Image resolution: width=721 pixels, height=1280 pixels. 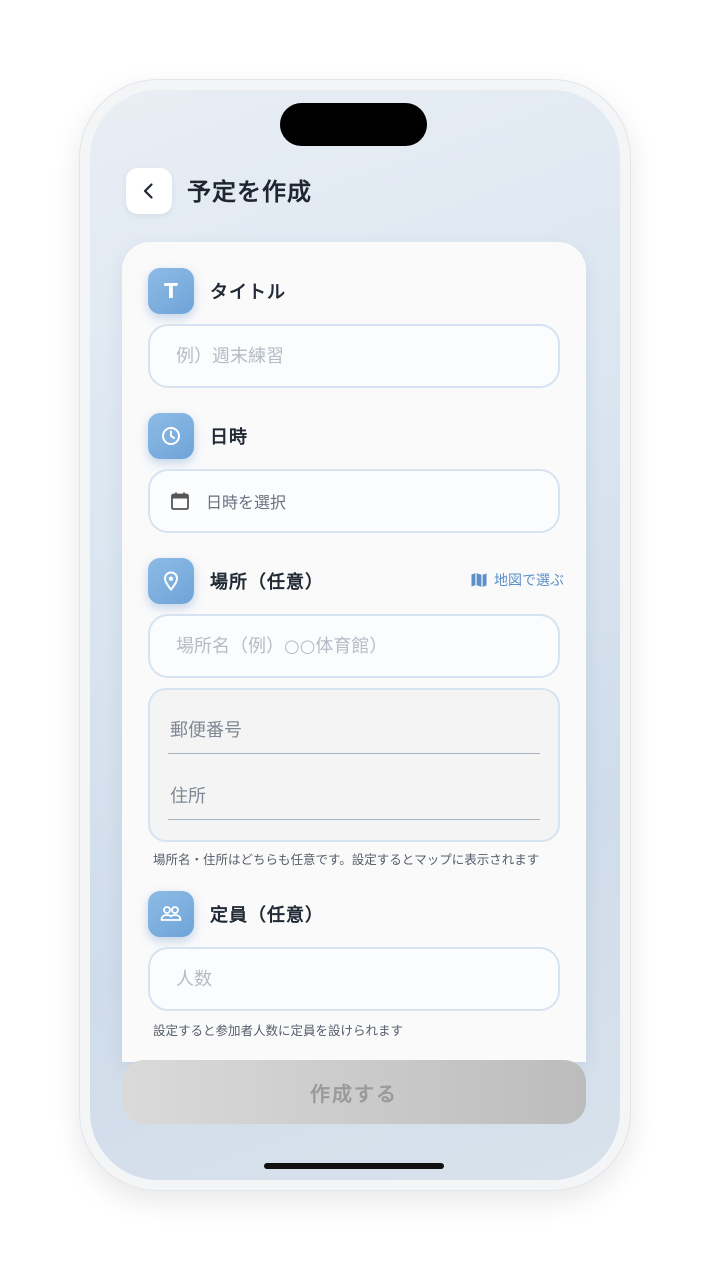 I want to click on title-input, so click(x=354, y=356).